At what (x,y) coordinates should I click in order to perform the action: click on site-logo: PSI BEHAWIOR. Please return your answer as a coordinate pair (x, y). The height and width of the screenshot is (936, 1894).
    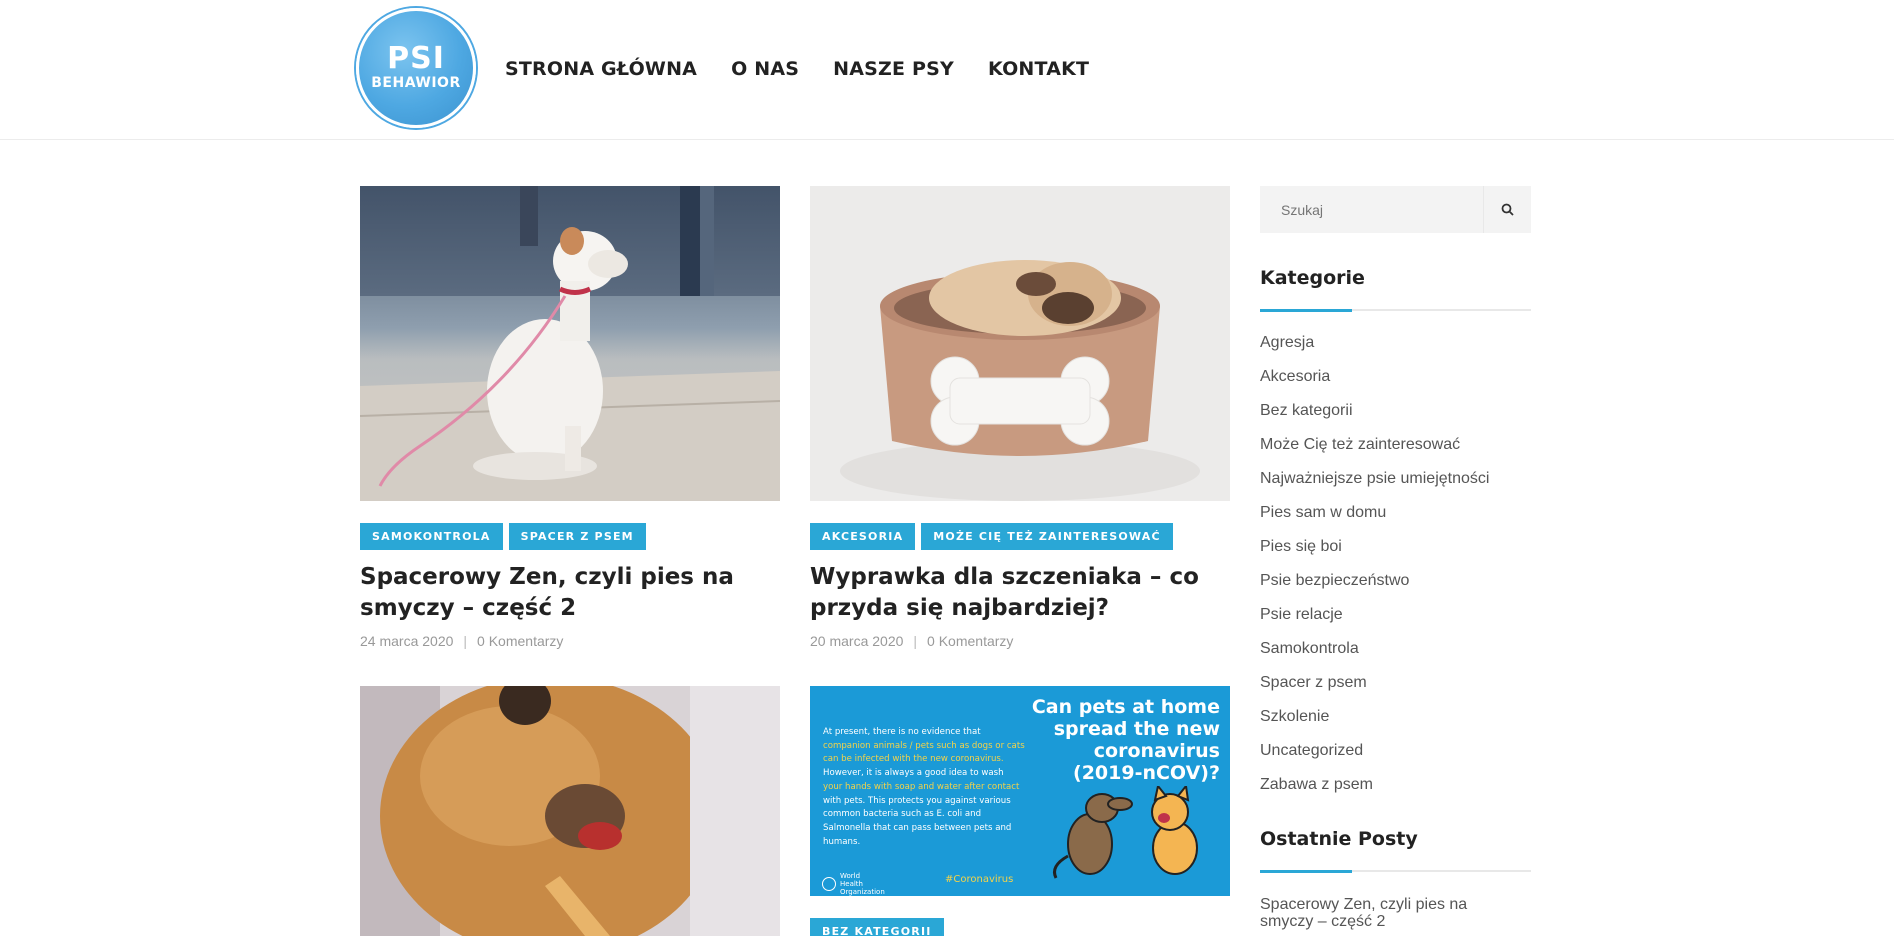
    Looking at the image, I should click on (416, 68).